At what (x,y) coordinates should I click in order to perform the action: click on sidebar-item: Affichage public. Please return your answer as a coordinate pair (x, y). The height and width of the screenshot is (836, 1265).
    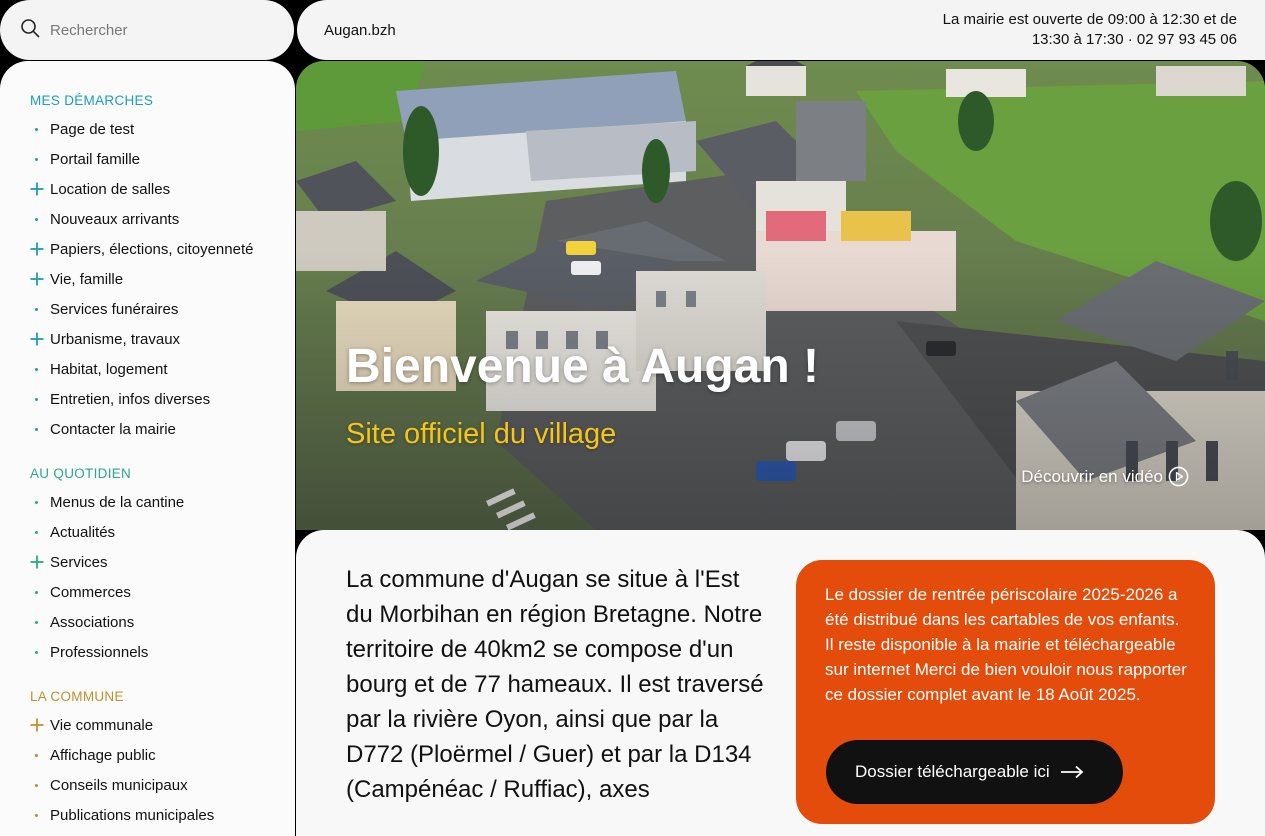
    Looking at the image, I should click on (162, 755).